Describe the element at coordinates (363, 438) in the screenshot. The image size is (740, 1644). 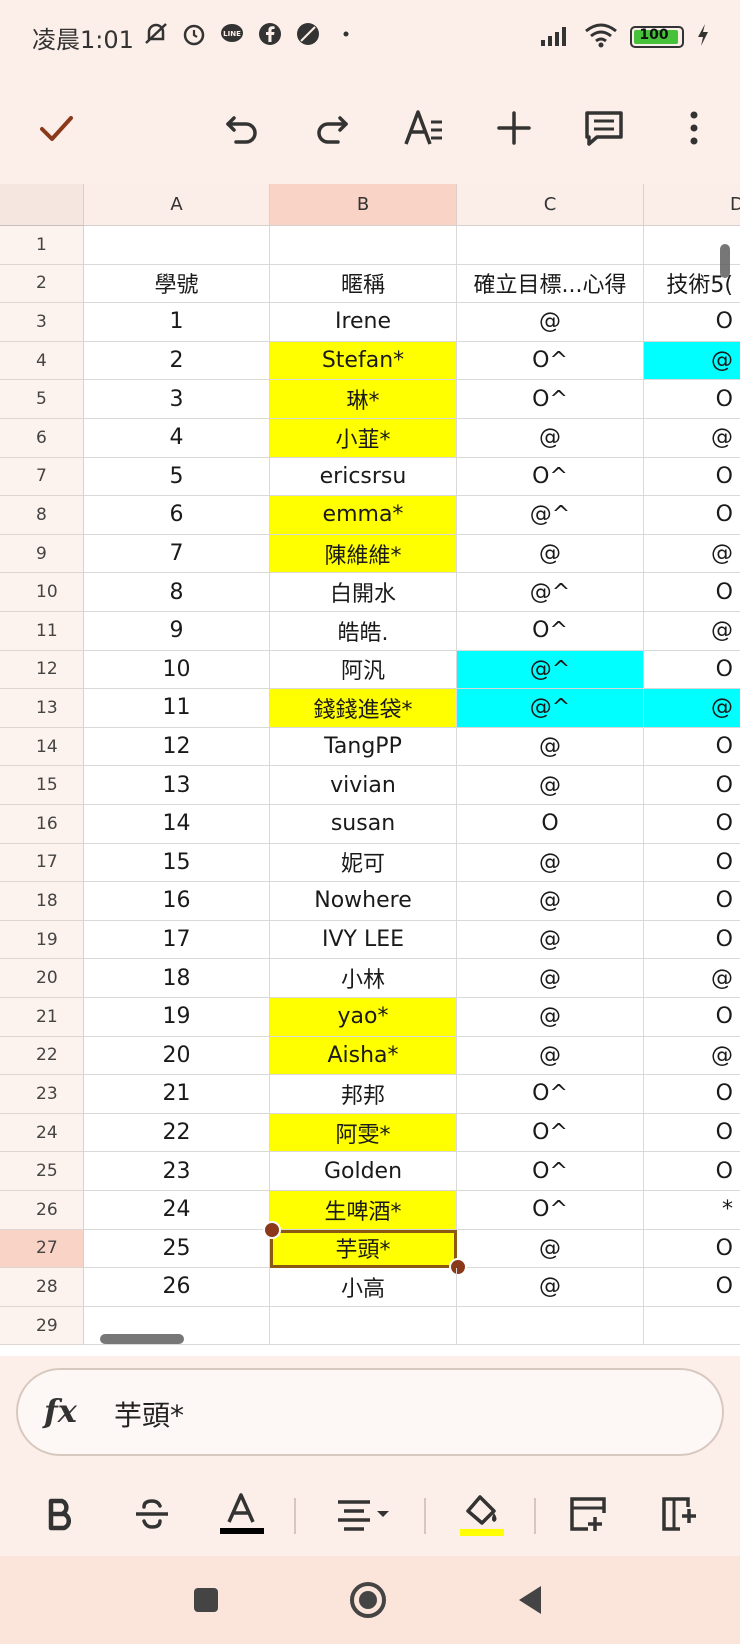
I see `cell-b: 小韮*` at that location.